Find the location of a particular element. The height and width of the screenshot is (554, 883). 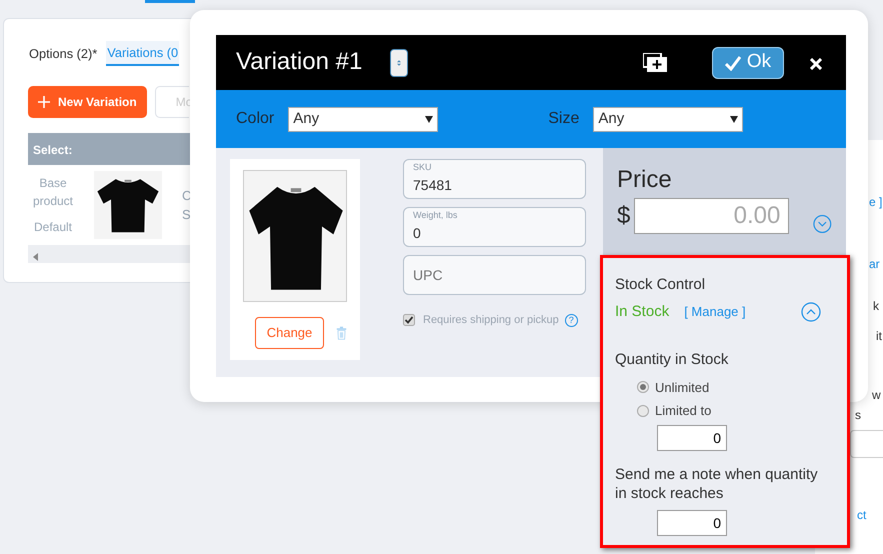

label: it is located at coordinates (879, 336).